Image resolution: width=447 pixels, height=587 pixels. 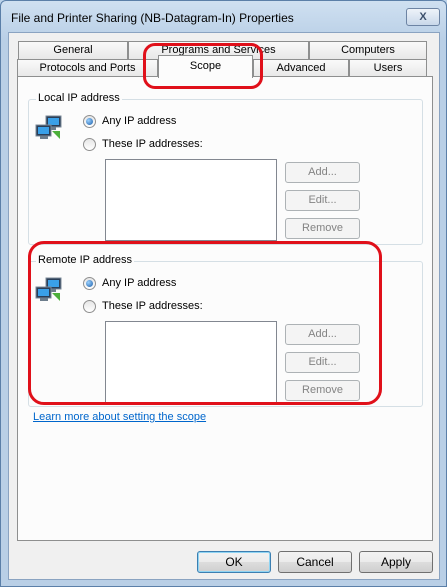 I want to click on remote-any-radio-button, so click(x=89, y=283).